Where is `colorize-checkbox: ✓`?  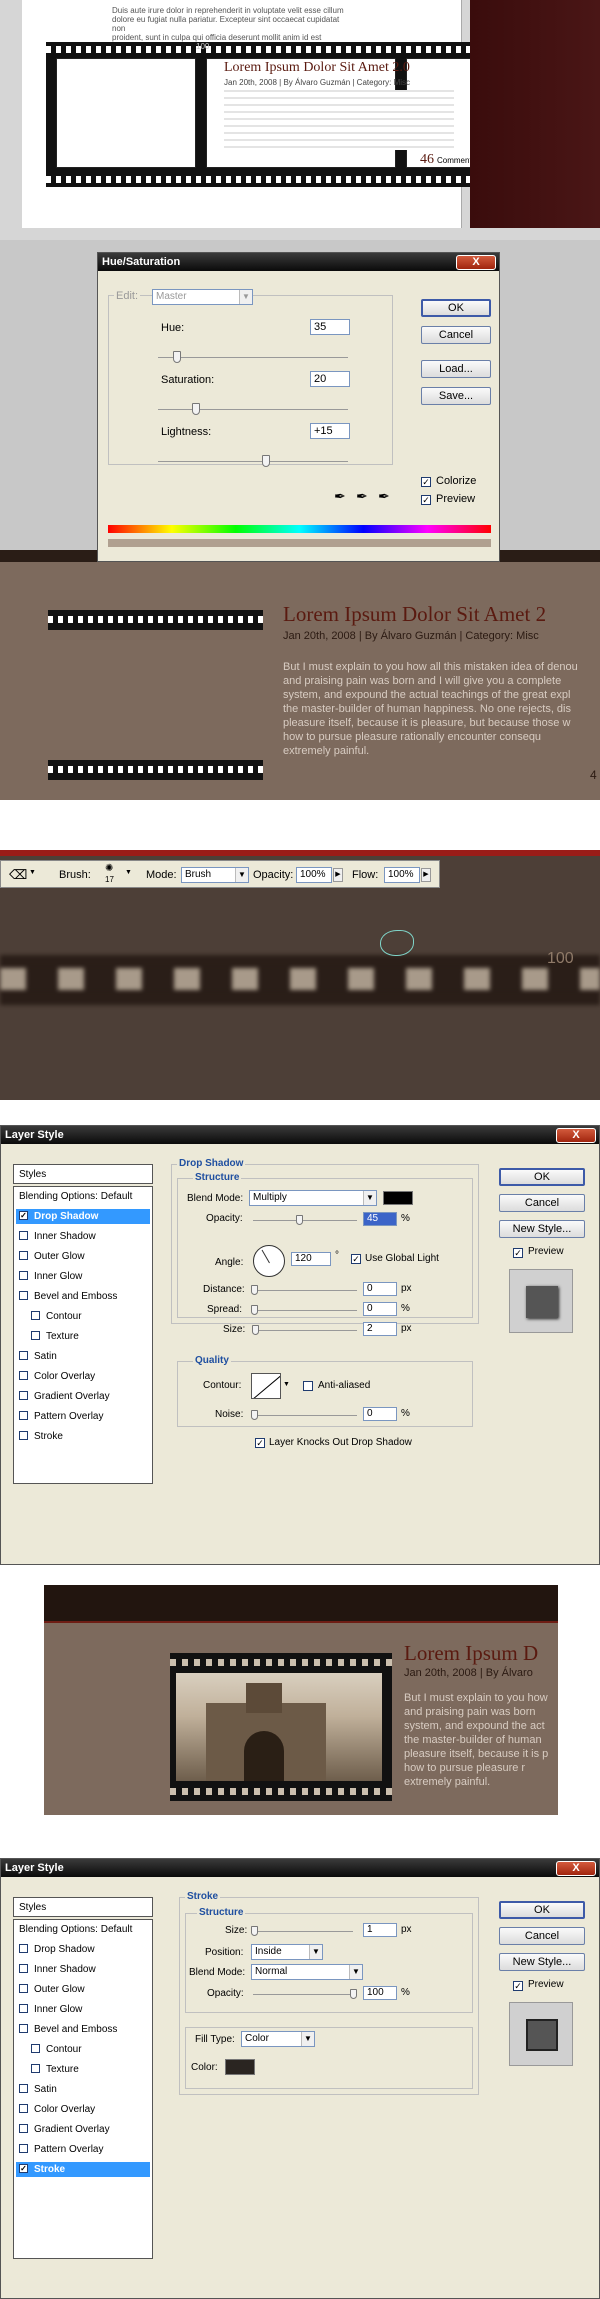
colorize-checkbox: ✓ is located at coordinates (426, 482).